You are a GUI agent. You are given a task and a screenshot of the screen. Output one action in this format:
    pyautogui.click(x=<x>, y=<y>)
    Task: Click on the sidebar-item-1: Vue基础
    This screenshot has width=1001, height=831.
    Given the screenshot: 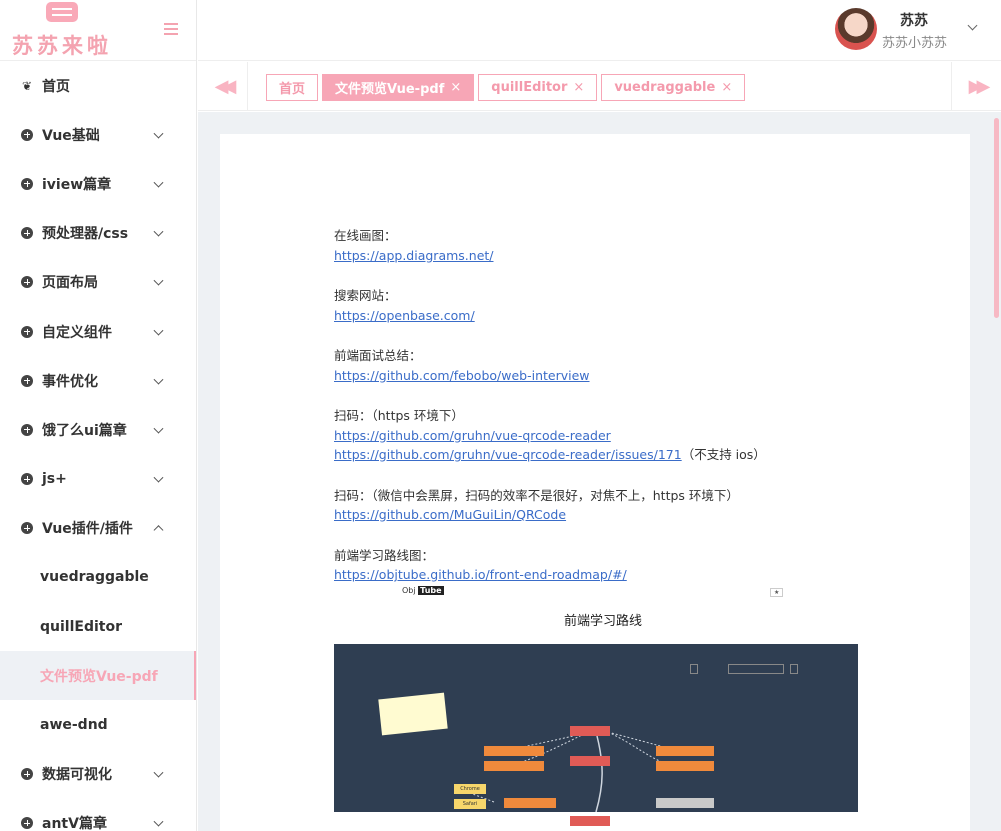 What is the action you would take?
    pyautogui.click(x=98, y=134)
    